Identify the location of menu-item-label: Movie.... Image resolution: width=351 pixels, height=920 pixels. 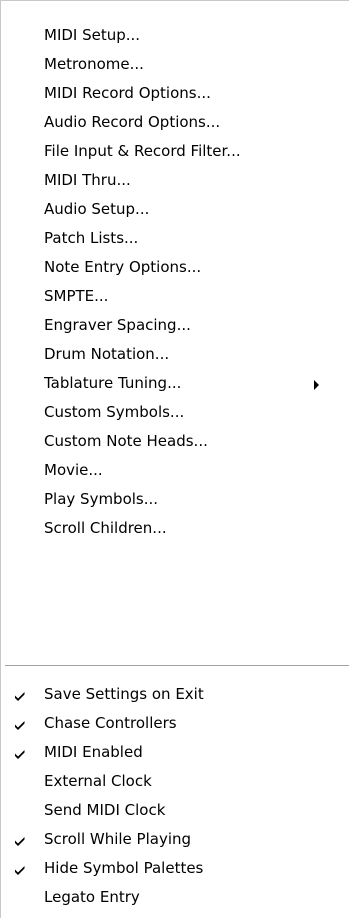
(73, 470).